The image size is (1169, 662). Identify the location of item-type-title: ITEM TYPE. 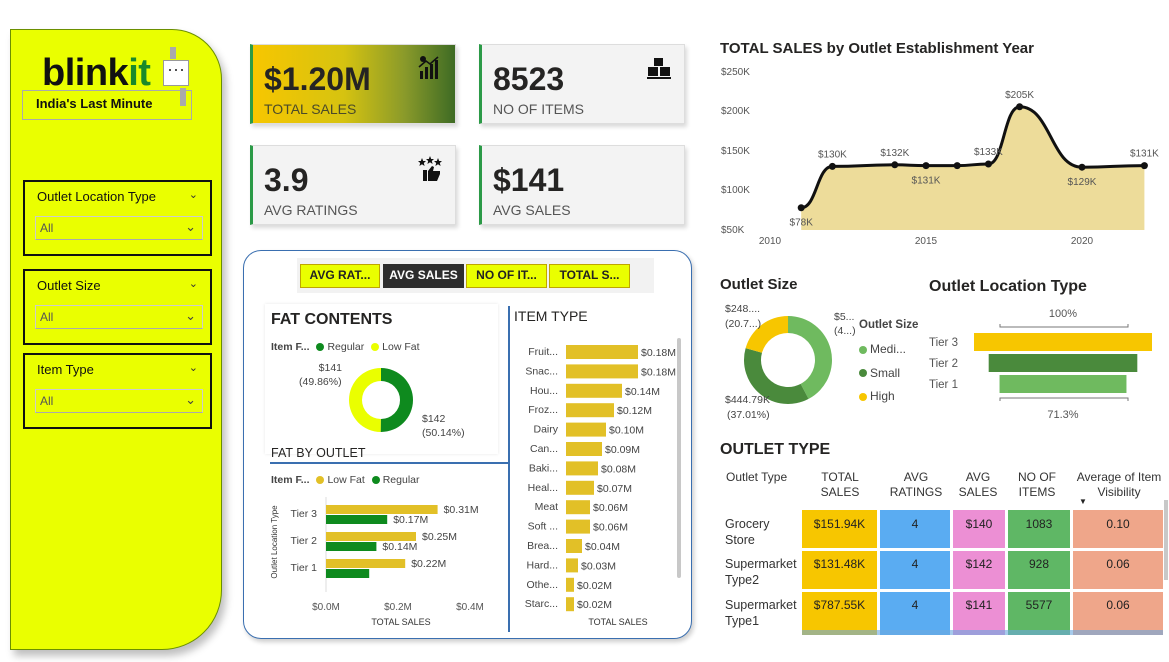
(551, 316).